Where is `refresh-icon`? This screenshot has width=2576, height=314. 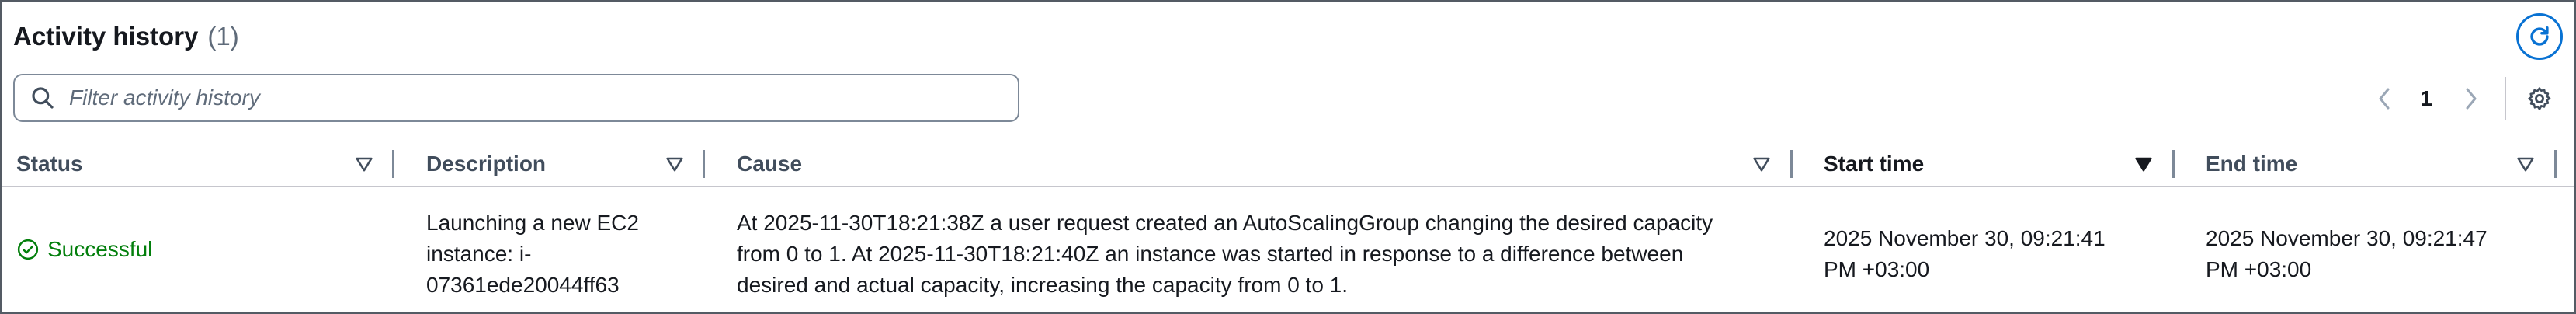 refresh-icon is located at coordinates (2539, 36).